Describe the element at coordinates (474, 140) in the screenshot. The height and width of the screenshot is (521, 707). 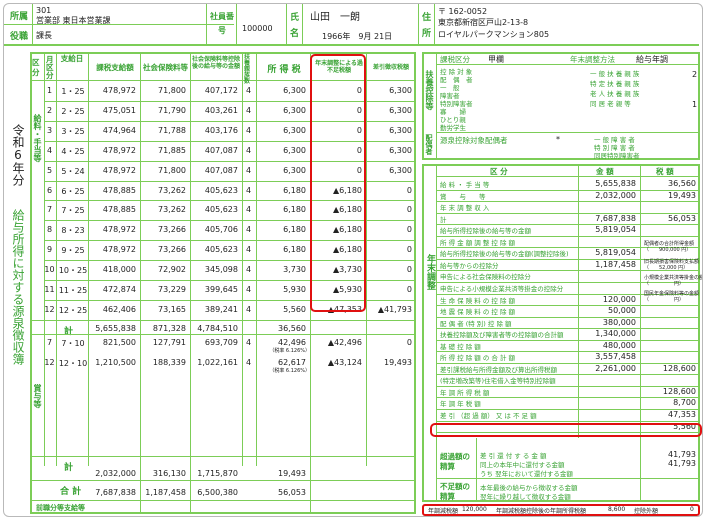
I see `spouse-label: 源泉控除対象配偶者` at that location.